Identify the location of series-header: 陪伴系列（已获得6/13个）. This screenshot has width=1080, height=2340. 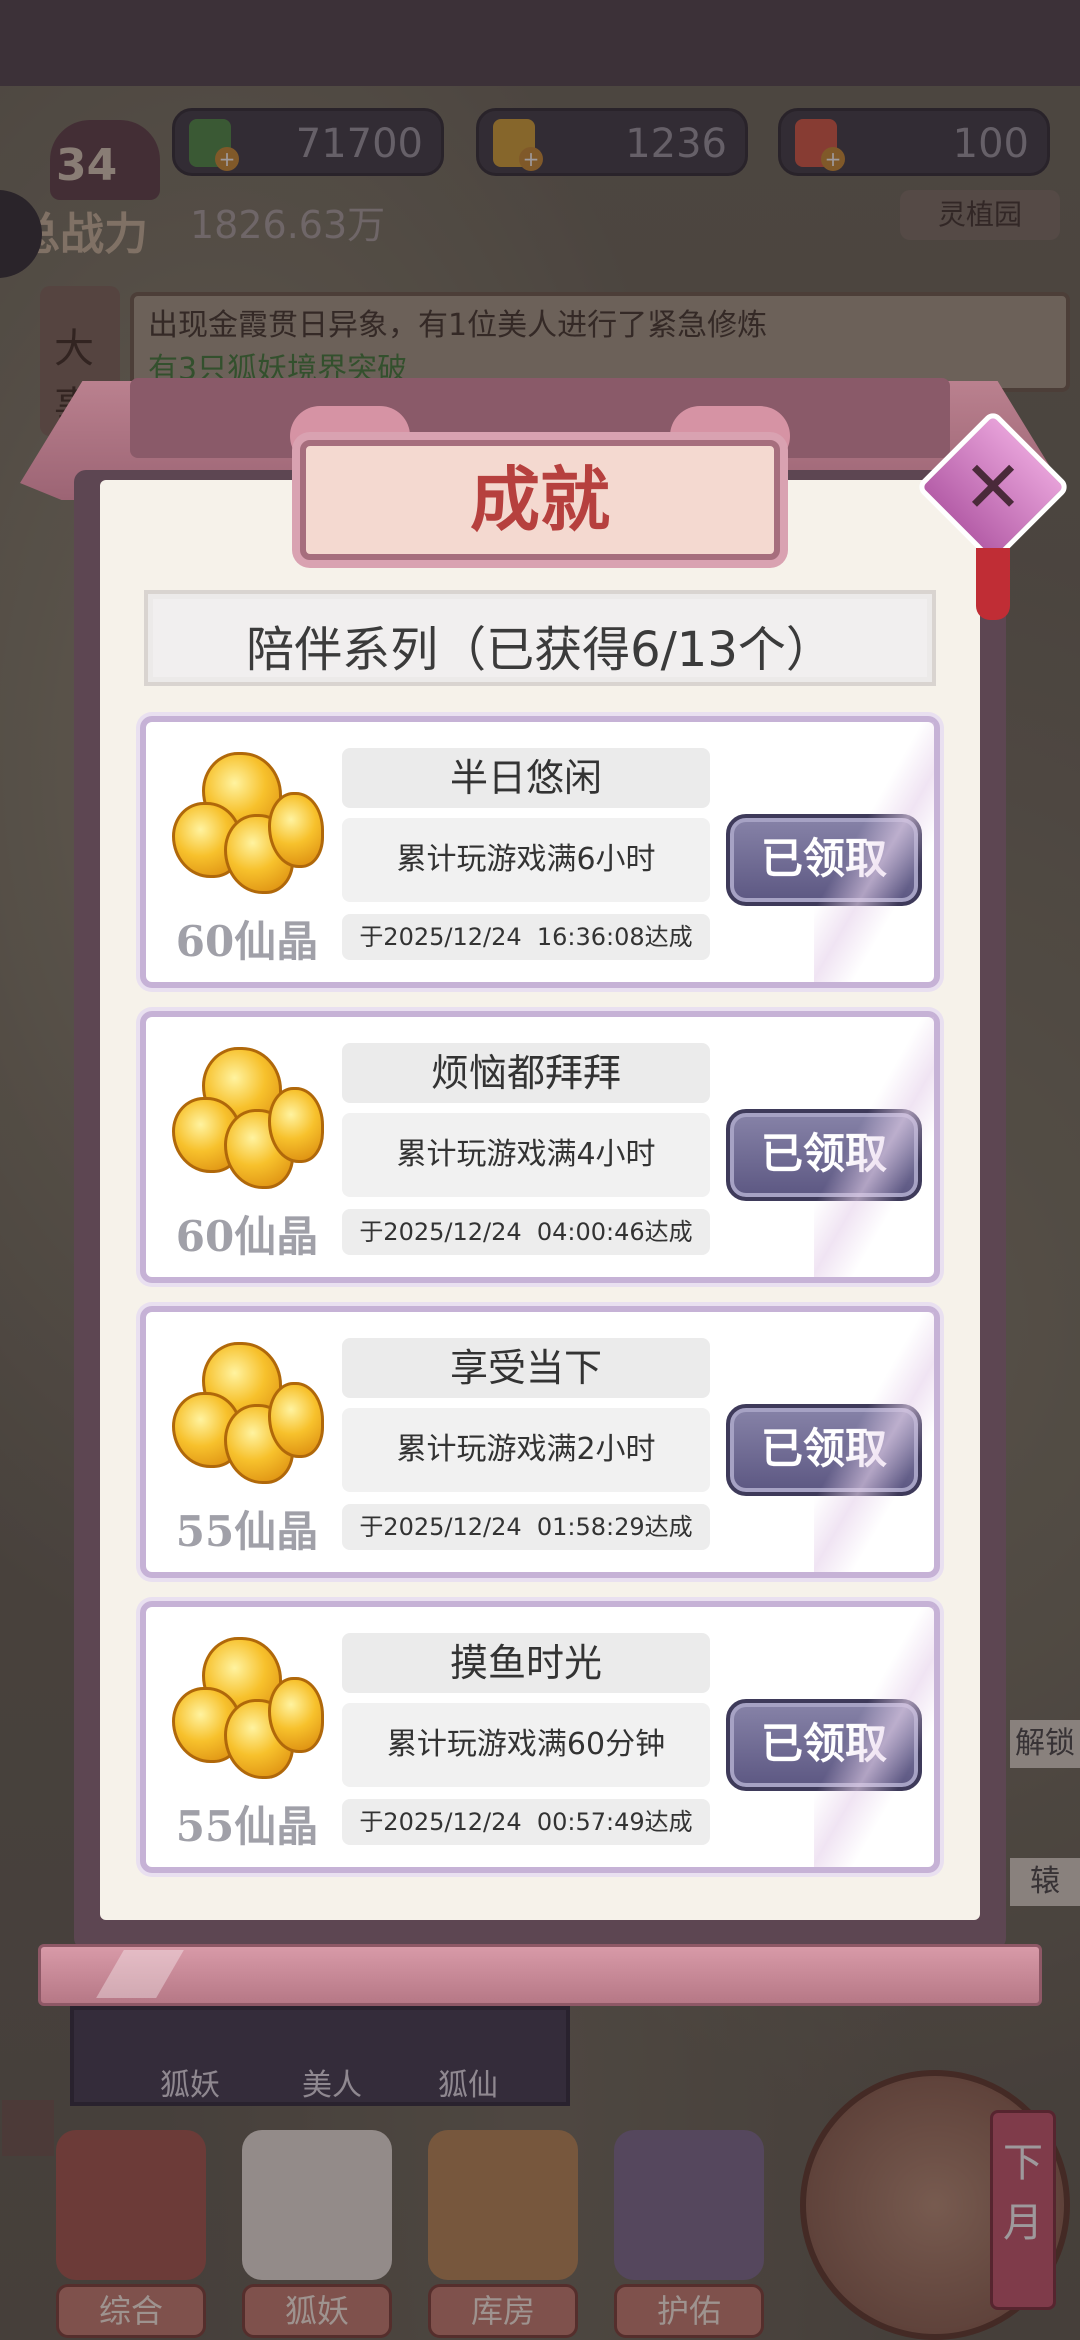
(540, 638).